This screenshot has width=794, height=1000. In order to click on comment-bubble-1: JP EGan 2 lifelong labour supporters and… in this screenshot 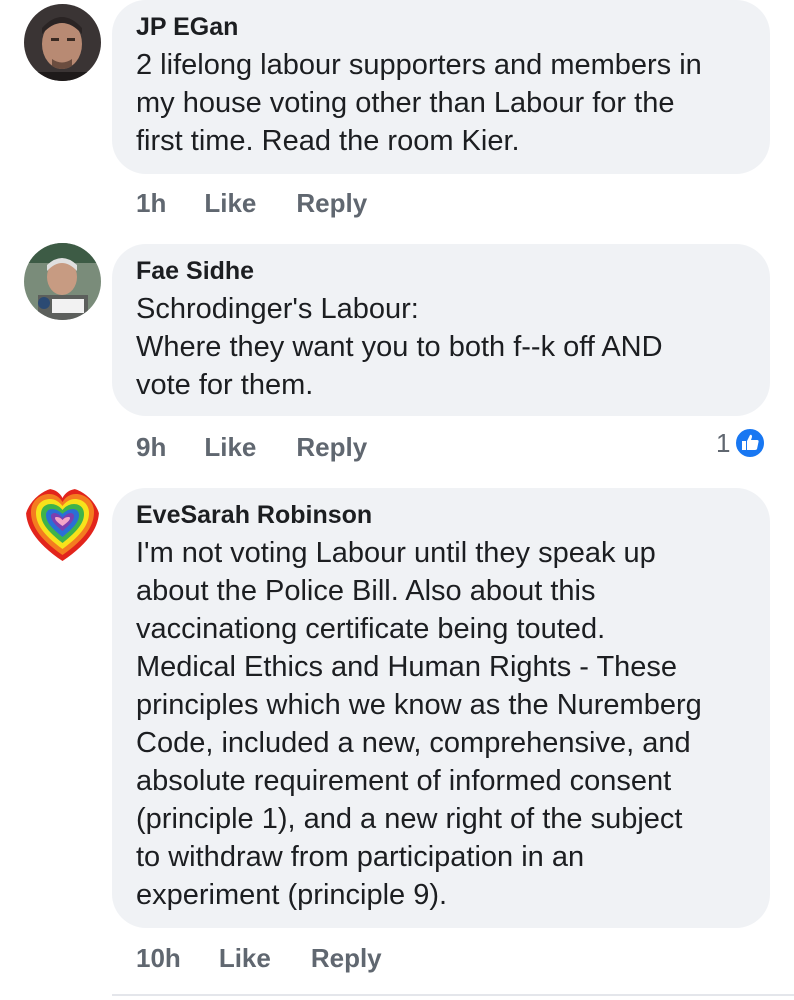, I will do `click(441, 87)`.